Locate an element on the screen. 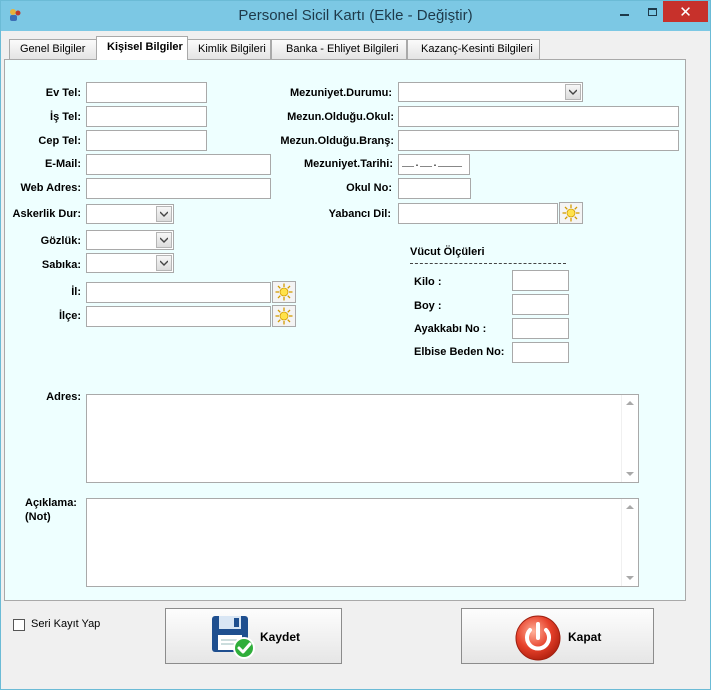  minimize-icon is located at coordinates (624, 14).